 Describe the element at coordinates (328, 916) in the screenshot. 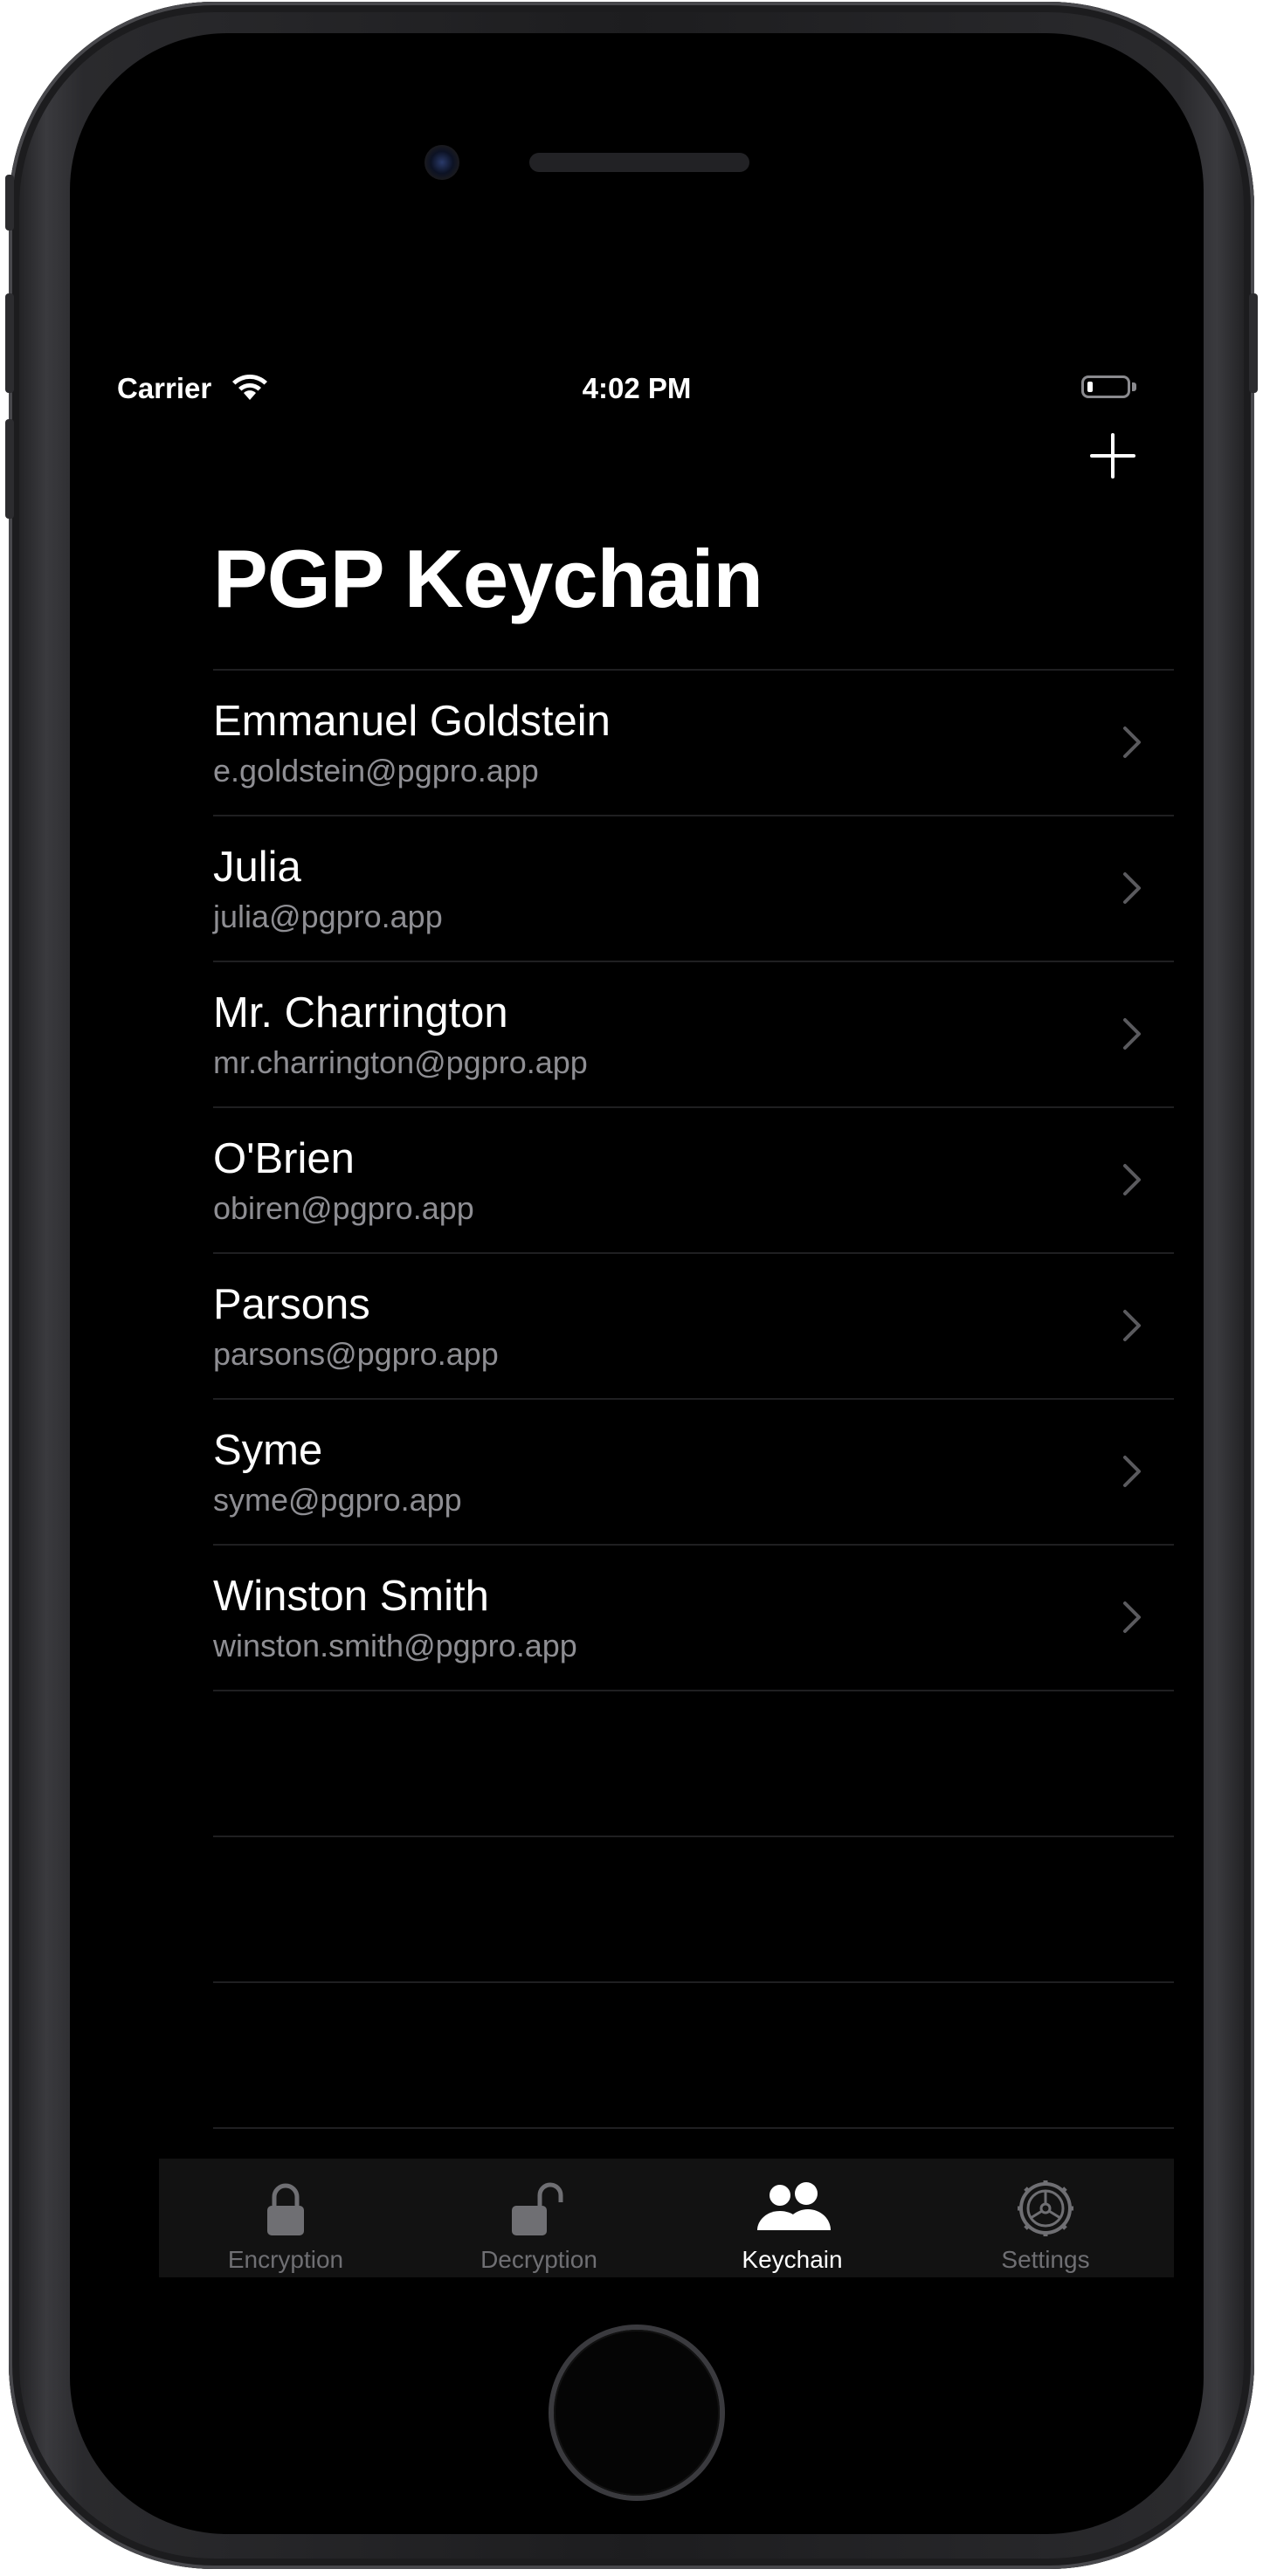

I see `contact-email: julia@pgpro.app` at that location.